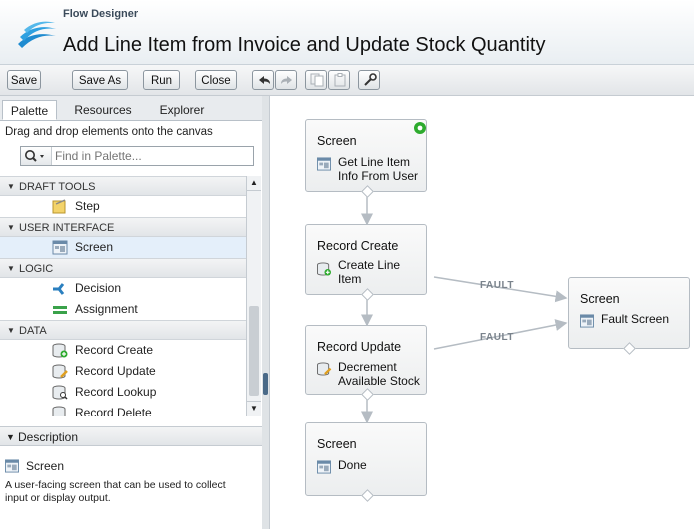  I want to click on palette-item-record-lookup: Record Lookup, so click(123, 392).